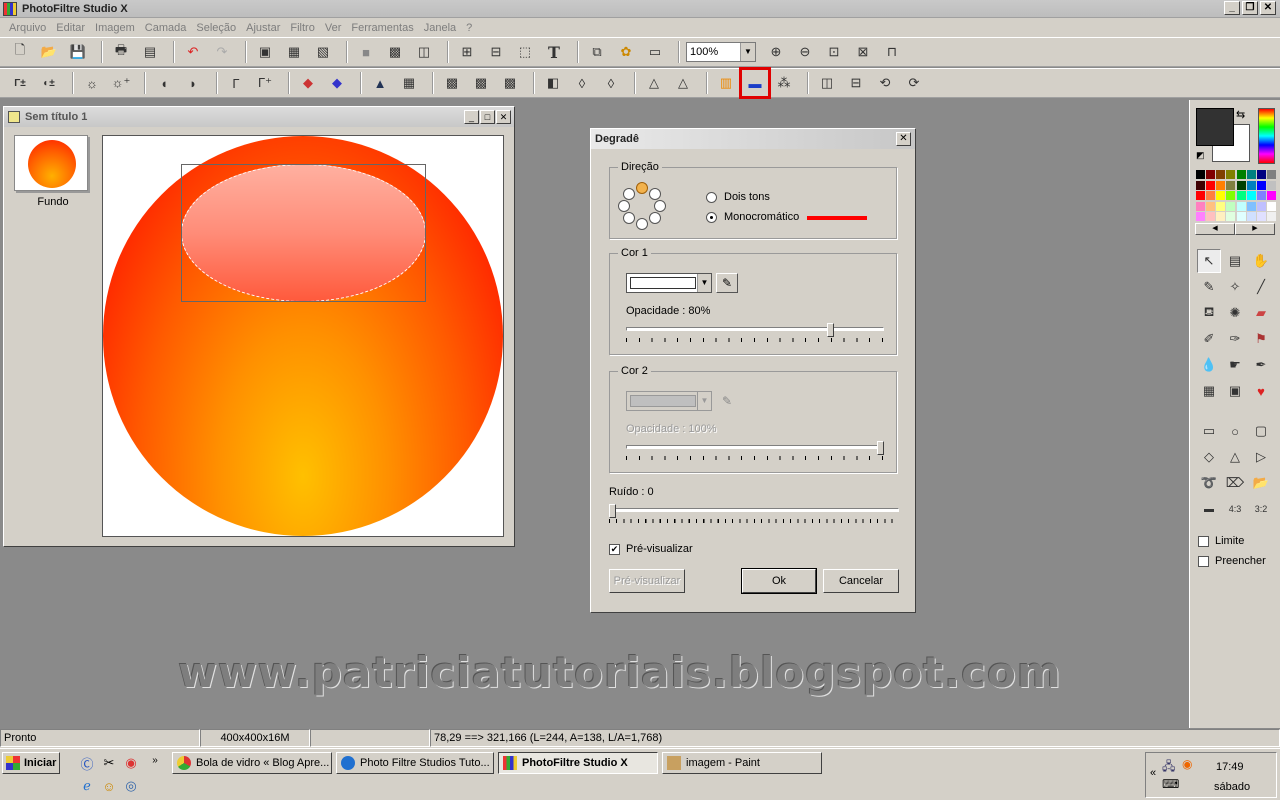 The image size is (1280, 800). Describe the element at coordinates (265, 83) in the screenshot. I see `gamma-plus-icon: Γ⁺` at that location.